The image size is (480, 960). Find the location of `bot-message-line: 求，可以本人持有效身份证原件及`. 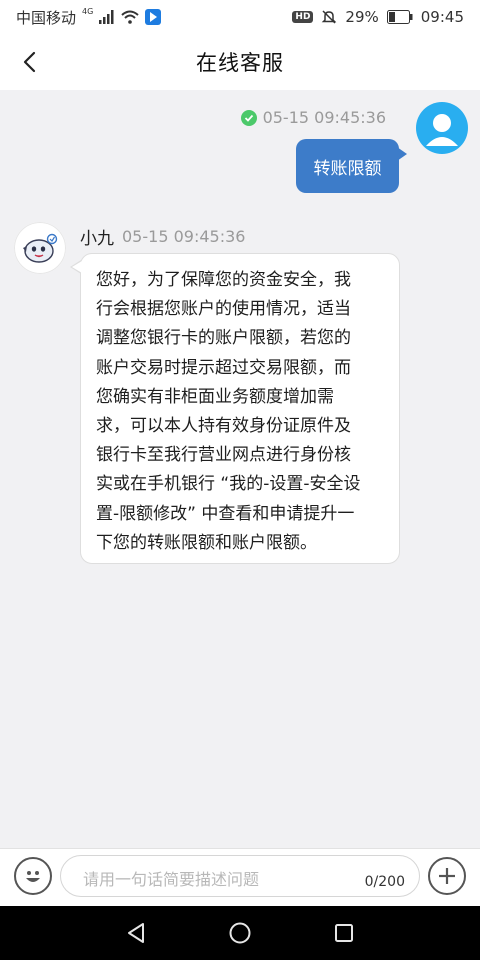

bot-message-line: 求，可以本人持有效身份证原件及 is located at coordinates (223, 426).